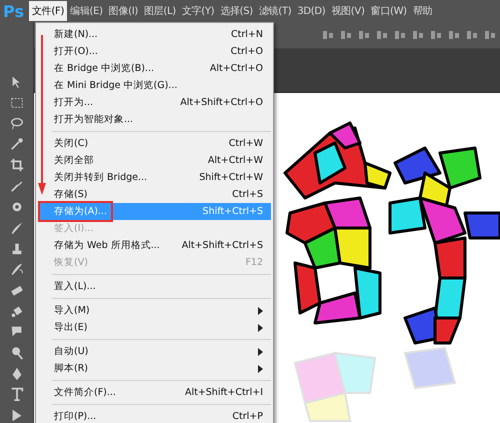 This screenshot has width=500, height=423. I want to click on menu-item: 打开为... Alt+Shift+Ctrl+O, so click(154, 102).